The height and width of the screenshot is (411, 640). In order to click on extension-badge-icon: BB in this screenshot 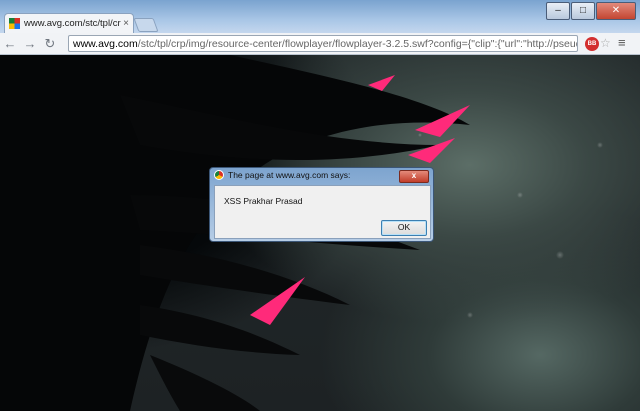, I will do `click(592, 44)`.